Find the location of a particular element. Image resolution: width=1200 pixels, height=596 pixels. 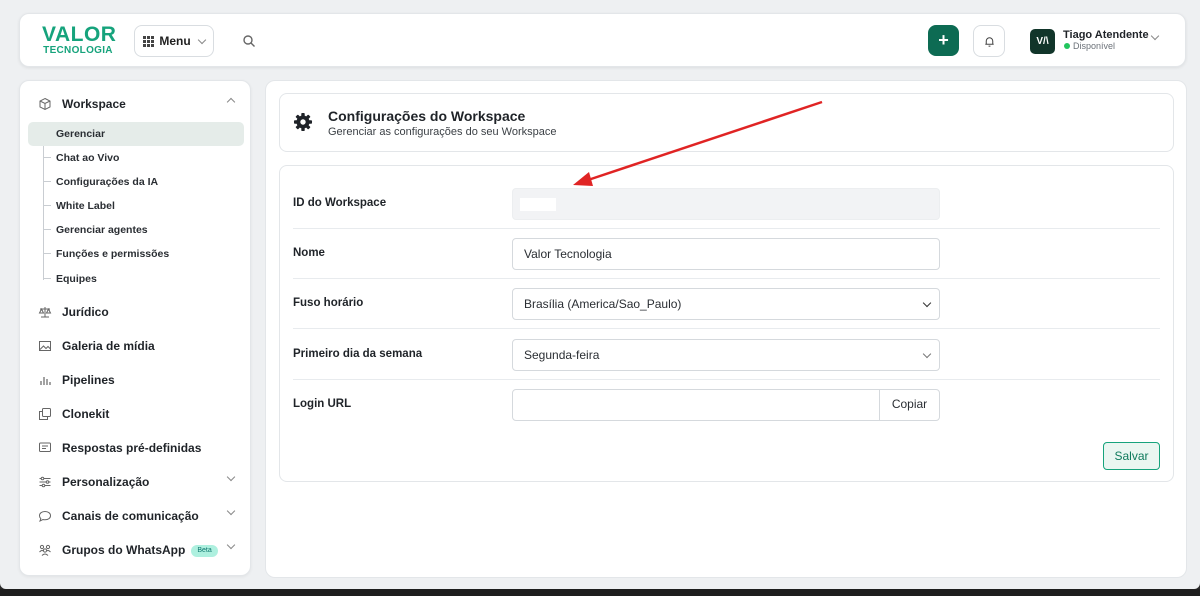

gear-icon is located at coordinates (303, 122).